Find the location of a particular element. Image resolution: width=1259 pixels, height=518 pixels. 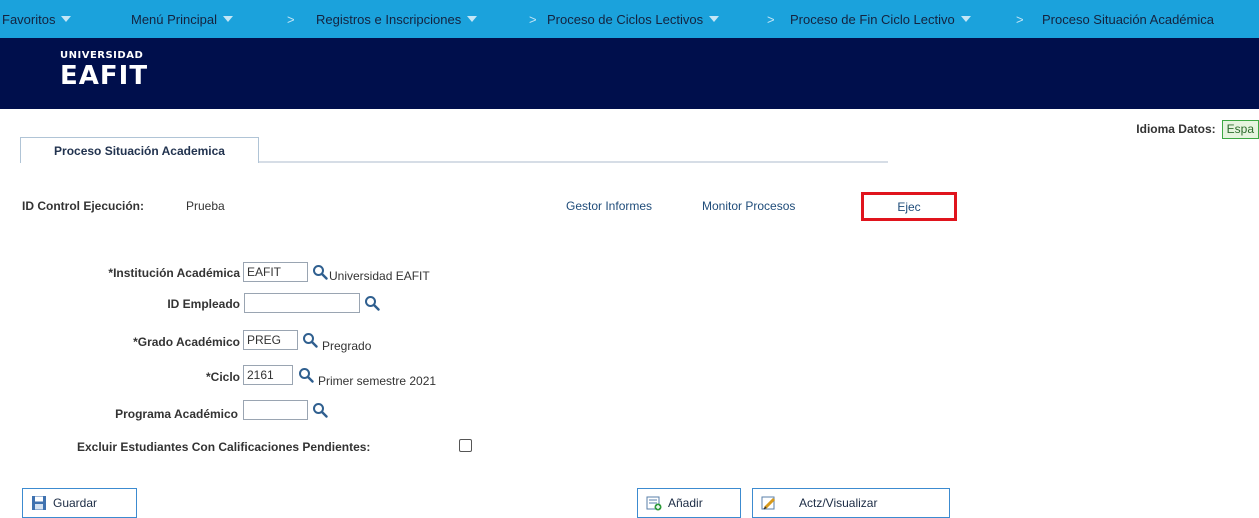

nav-favoritos: Favoritos is located at coordinates (37, 19).